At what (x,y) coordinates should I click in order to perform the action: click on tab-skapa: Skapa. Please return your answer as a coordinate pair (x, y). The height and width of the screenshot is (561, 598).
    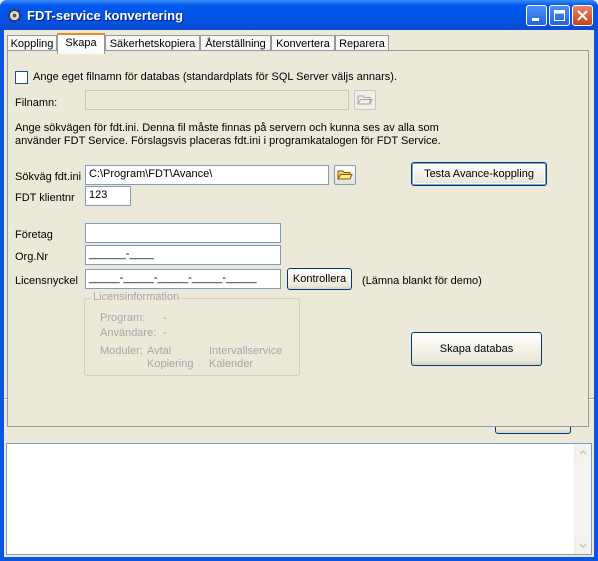
    Looking at the image, I should click on (81, 43).